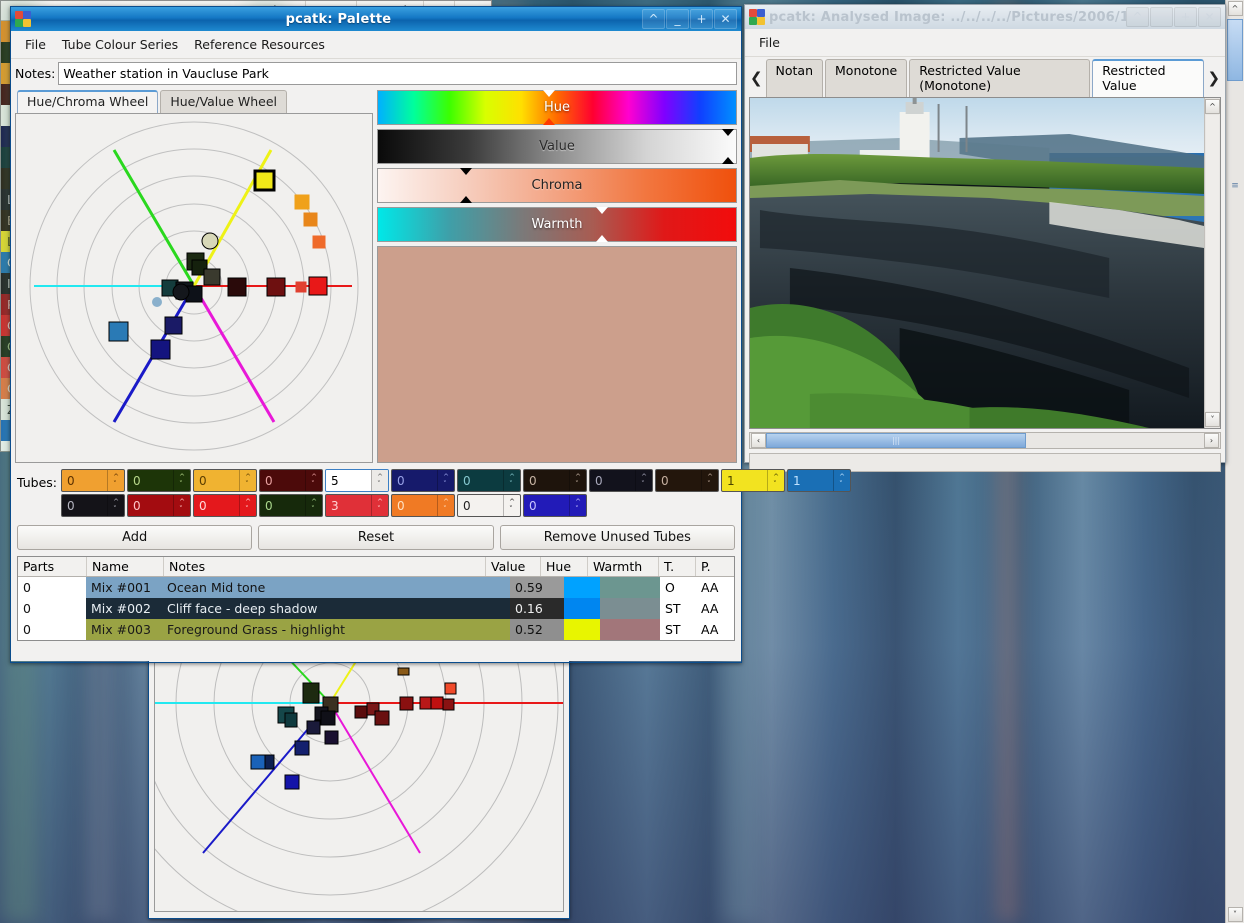 The image size is (1244, 923). What do you see at coordinates (1212, 419) in the screenshot?
I see `scroll-down-icon: ˅` at bounding box center [1212, 419].